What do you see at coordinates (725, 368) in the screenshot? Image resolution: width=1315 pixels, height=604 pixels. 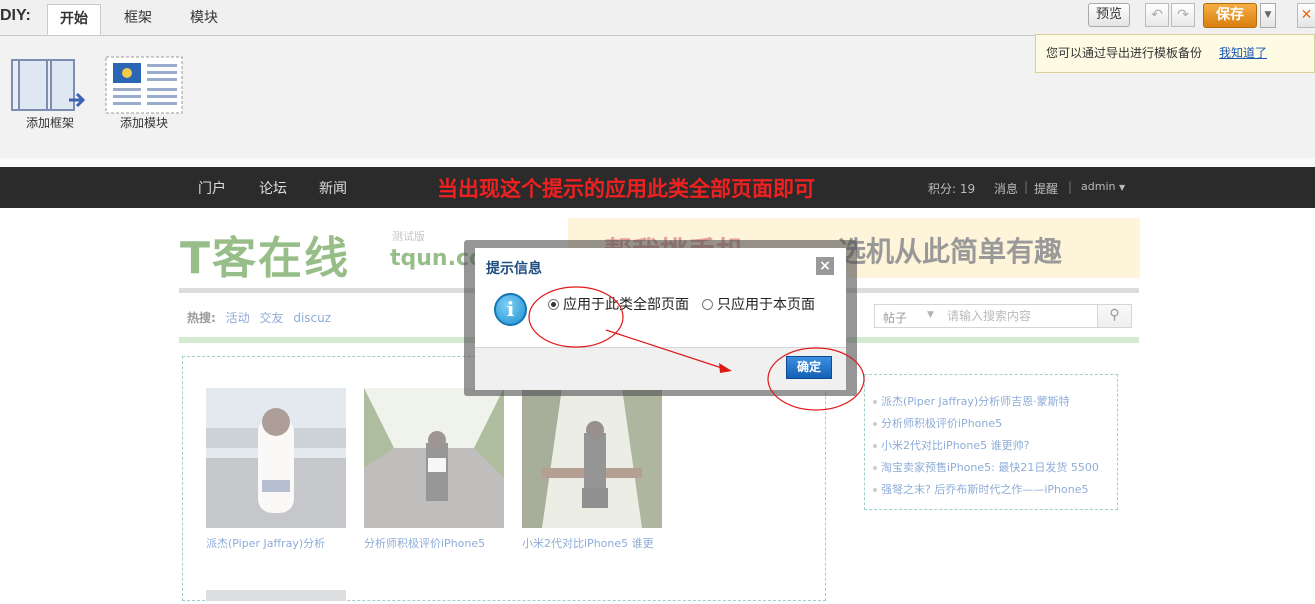 I see `annotation-arrowhead` at bounding box center [725, 368].